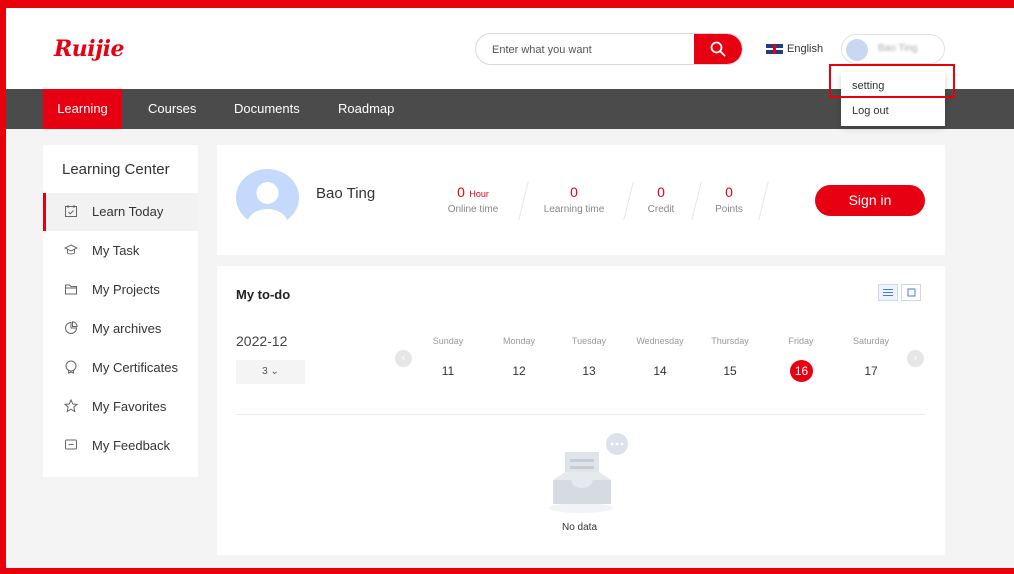 This screenshot has height=574, width=1014. I want to click on user-avatar, so click(267, 197).